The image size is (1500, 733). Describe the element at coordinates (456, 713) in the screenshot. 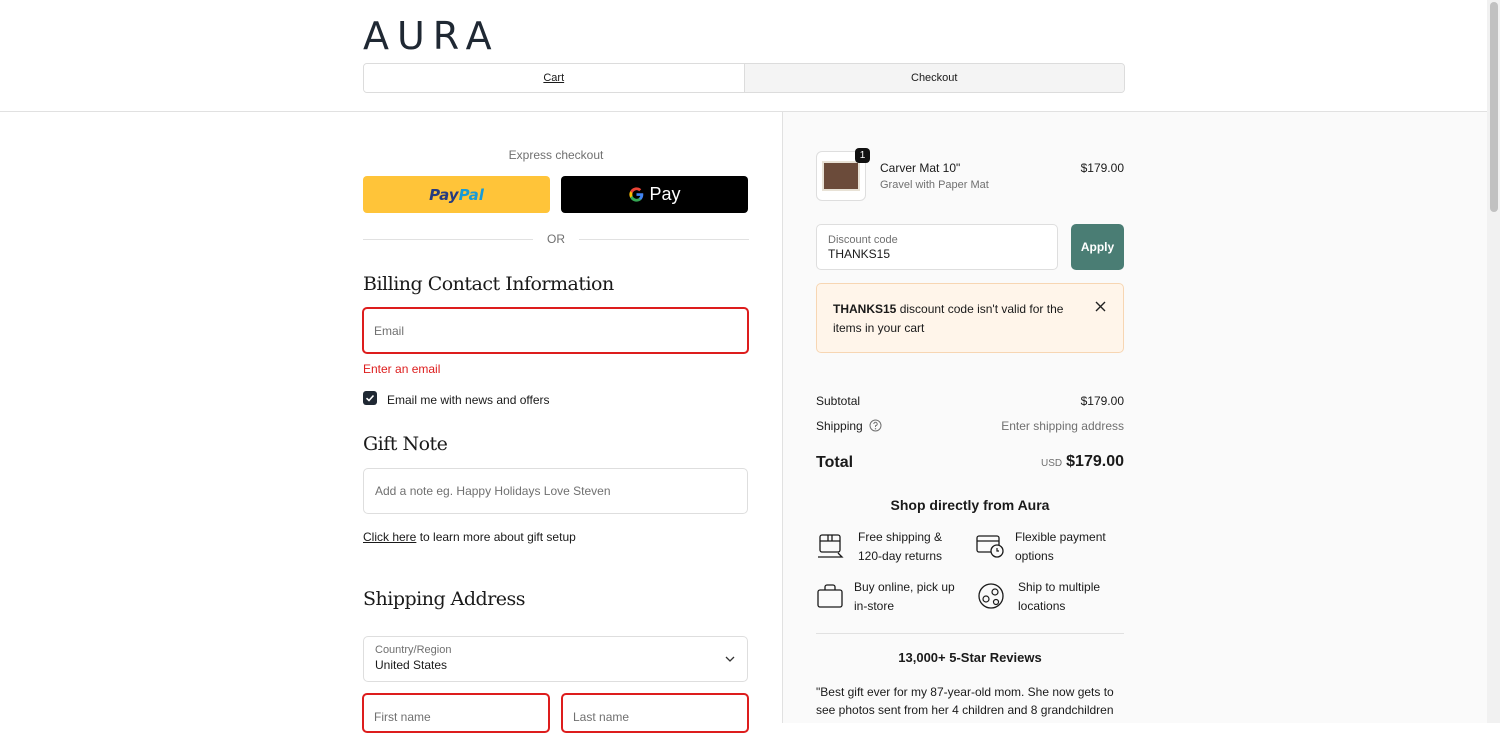

I see `first-name-field: First name` at that location.